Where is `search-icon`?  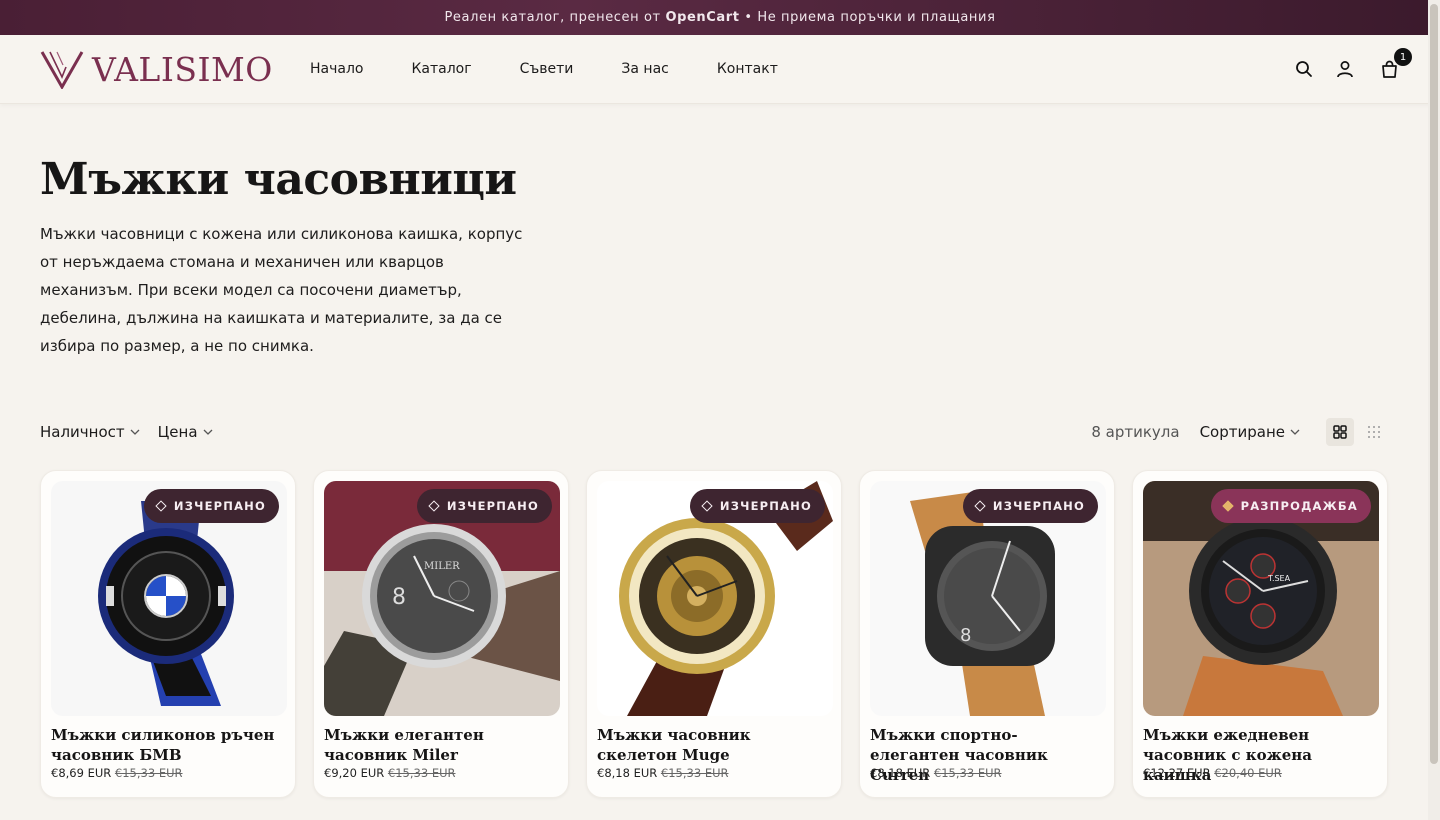
search-icon is located at coordinates (1304, 69).